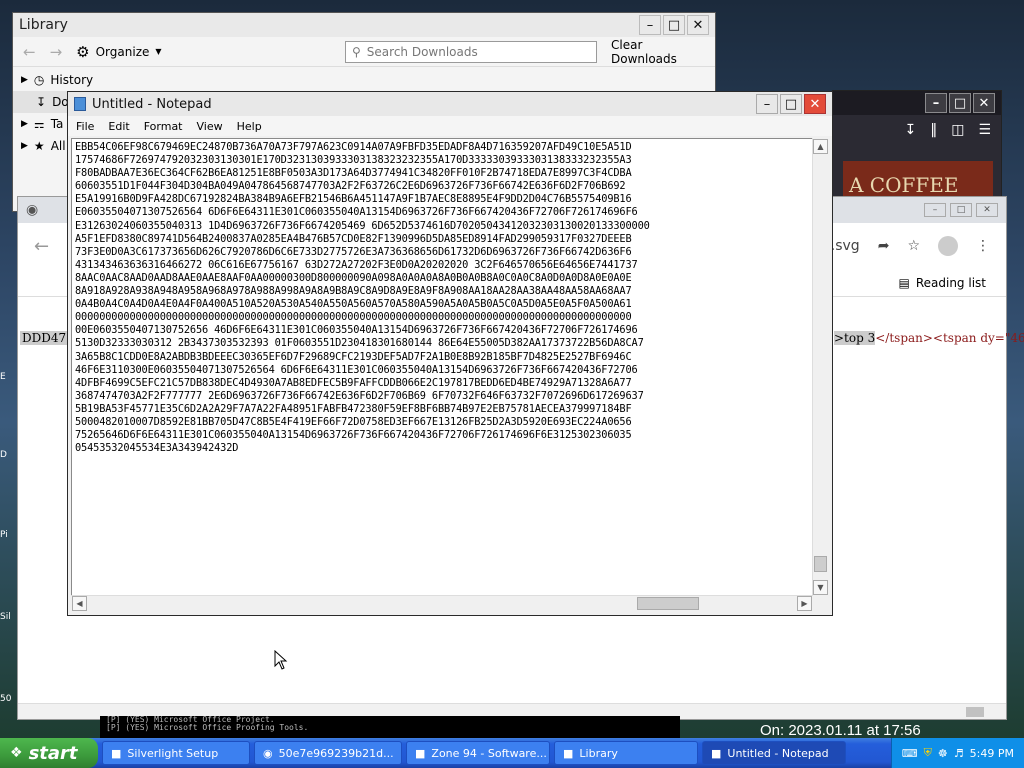 The image size is (1024, 768). What do you see at coordinates (118, 52) in the screenshot?
I see `organize-button: ⚙ Organize ▼` at bounding box center [118, 52].